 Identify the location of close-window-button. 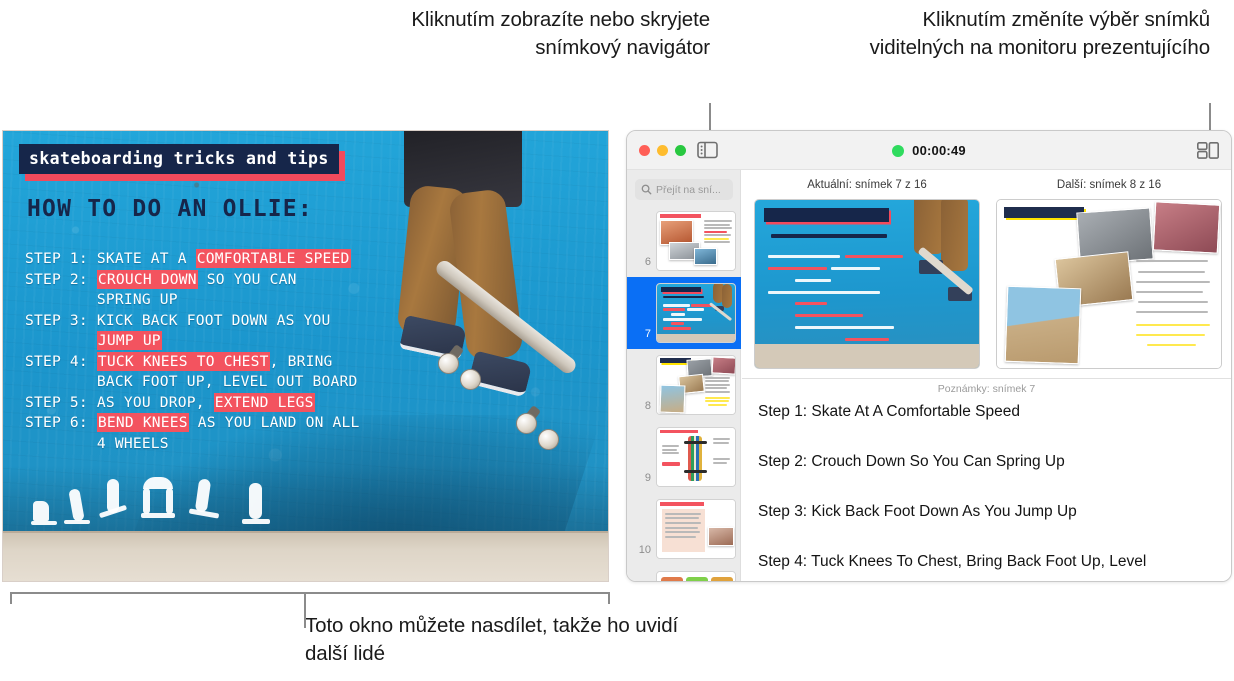
(644, 150).